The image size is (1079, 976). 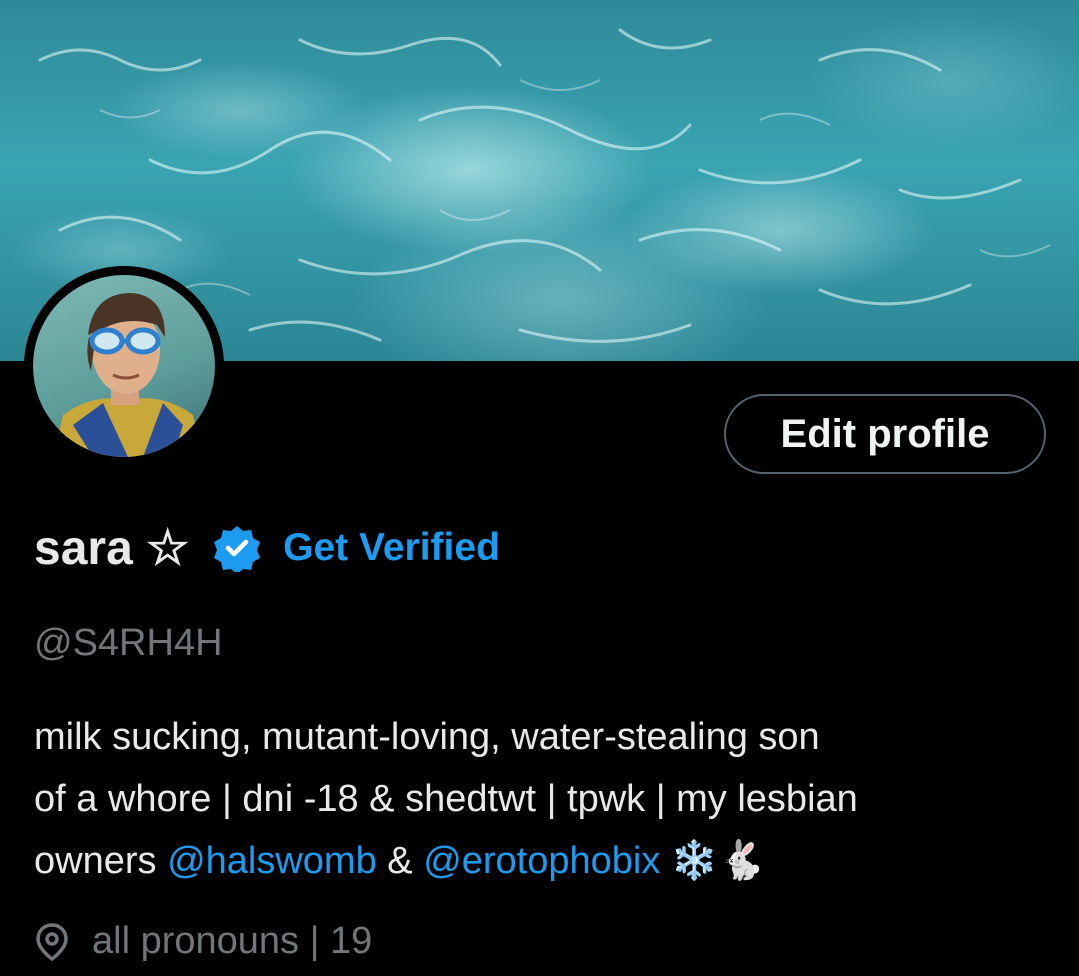 I want to click on bio-text: &, so click(x=400, y=861).